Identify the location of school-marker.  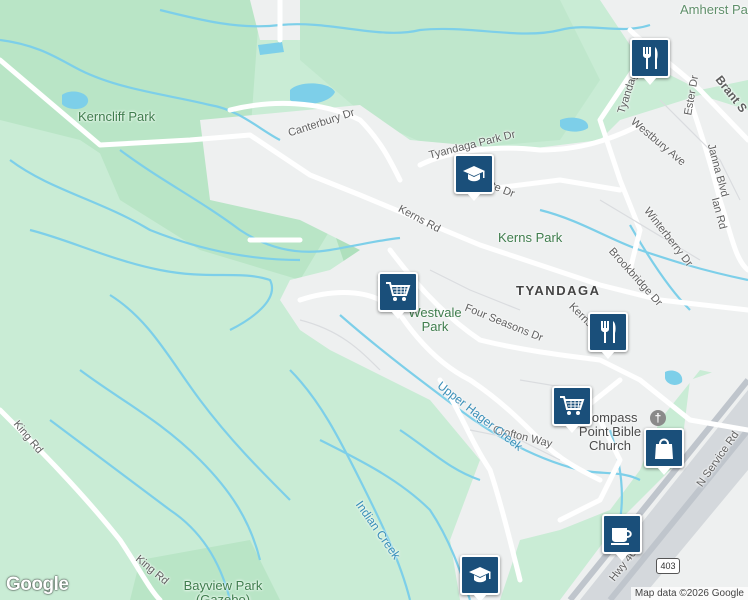
(474, 177).